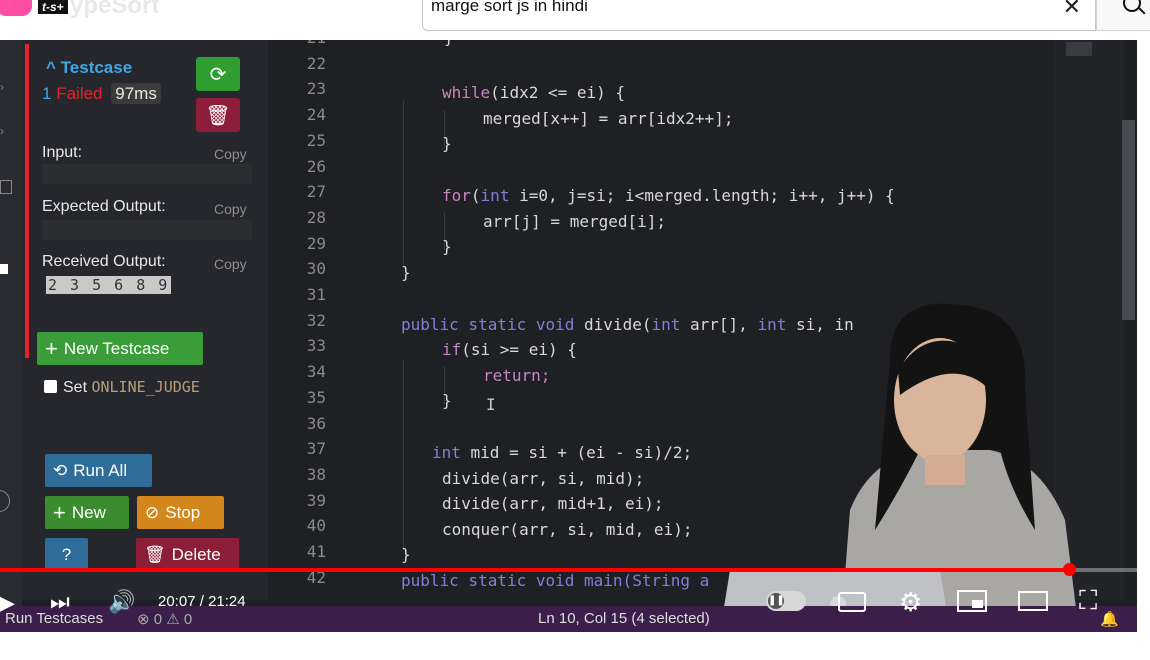  I want to click on progress-played, so click(534, 570).